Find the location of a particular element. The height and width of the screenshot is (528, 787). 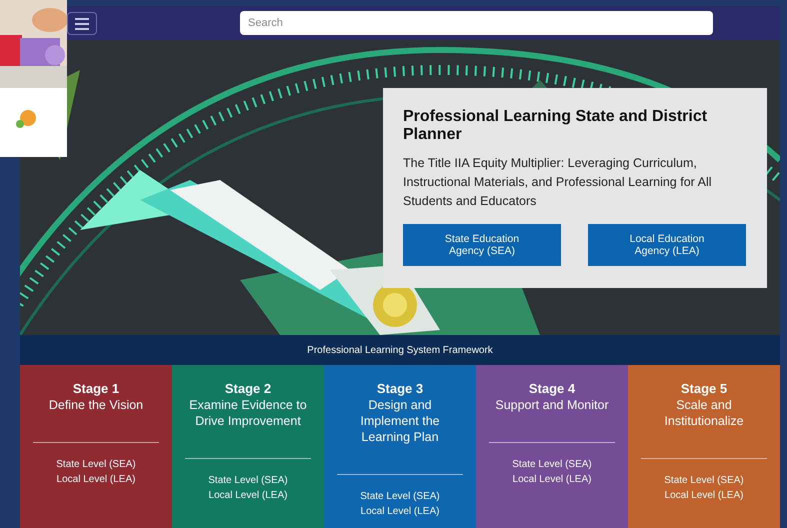

stage-label: Stage 3 is located at coordinates (400, 389).